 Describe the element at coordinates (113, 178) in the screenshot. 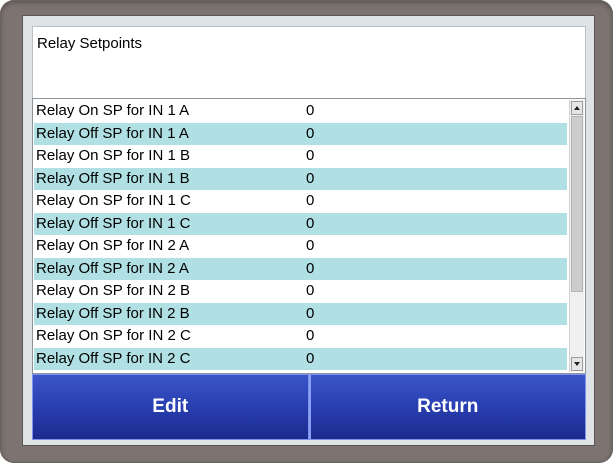

I see `setpoint-name: Relay Off SP for IN 1 B` at that location.